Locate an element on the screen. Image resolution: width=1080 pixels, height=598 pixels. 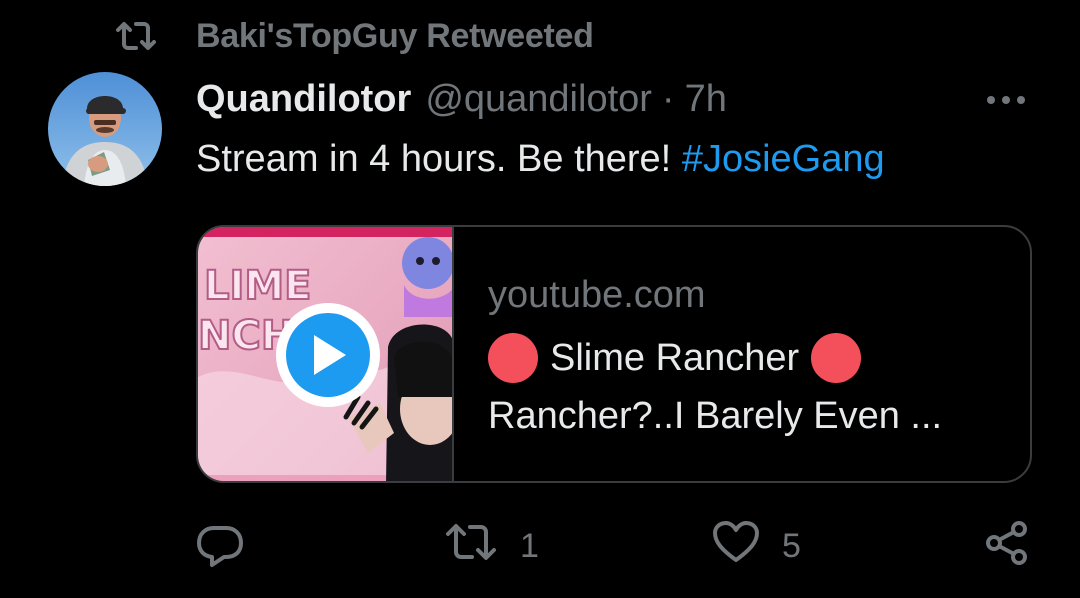
play-icon is located at coordinates (328, 355).